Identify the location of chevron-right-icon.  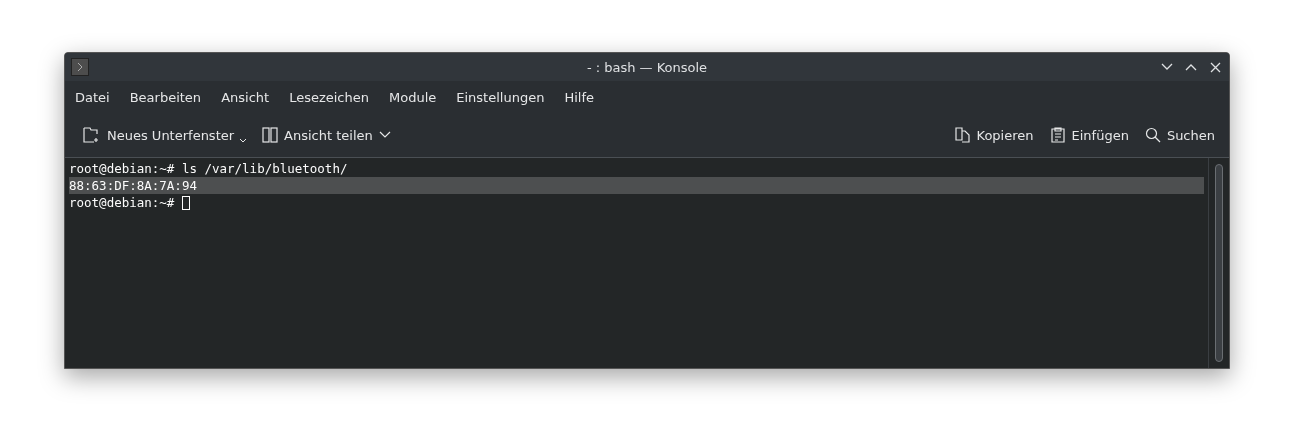
(80, 67).